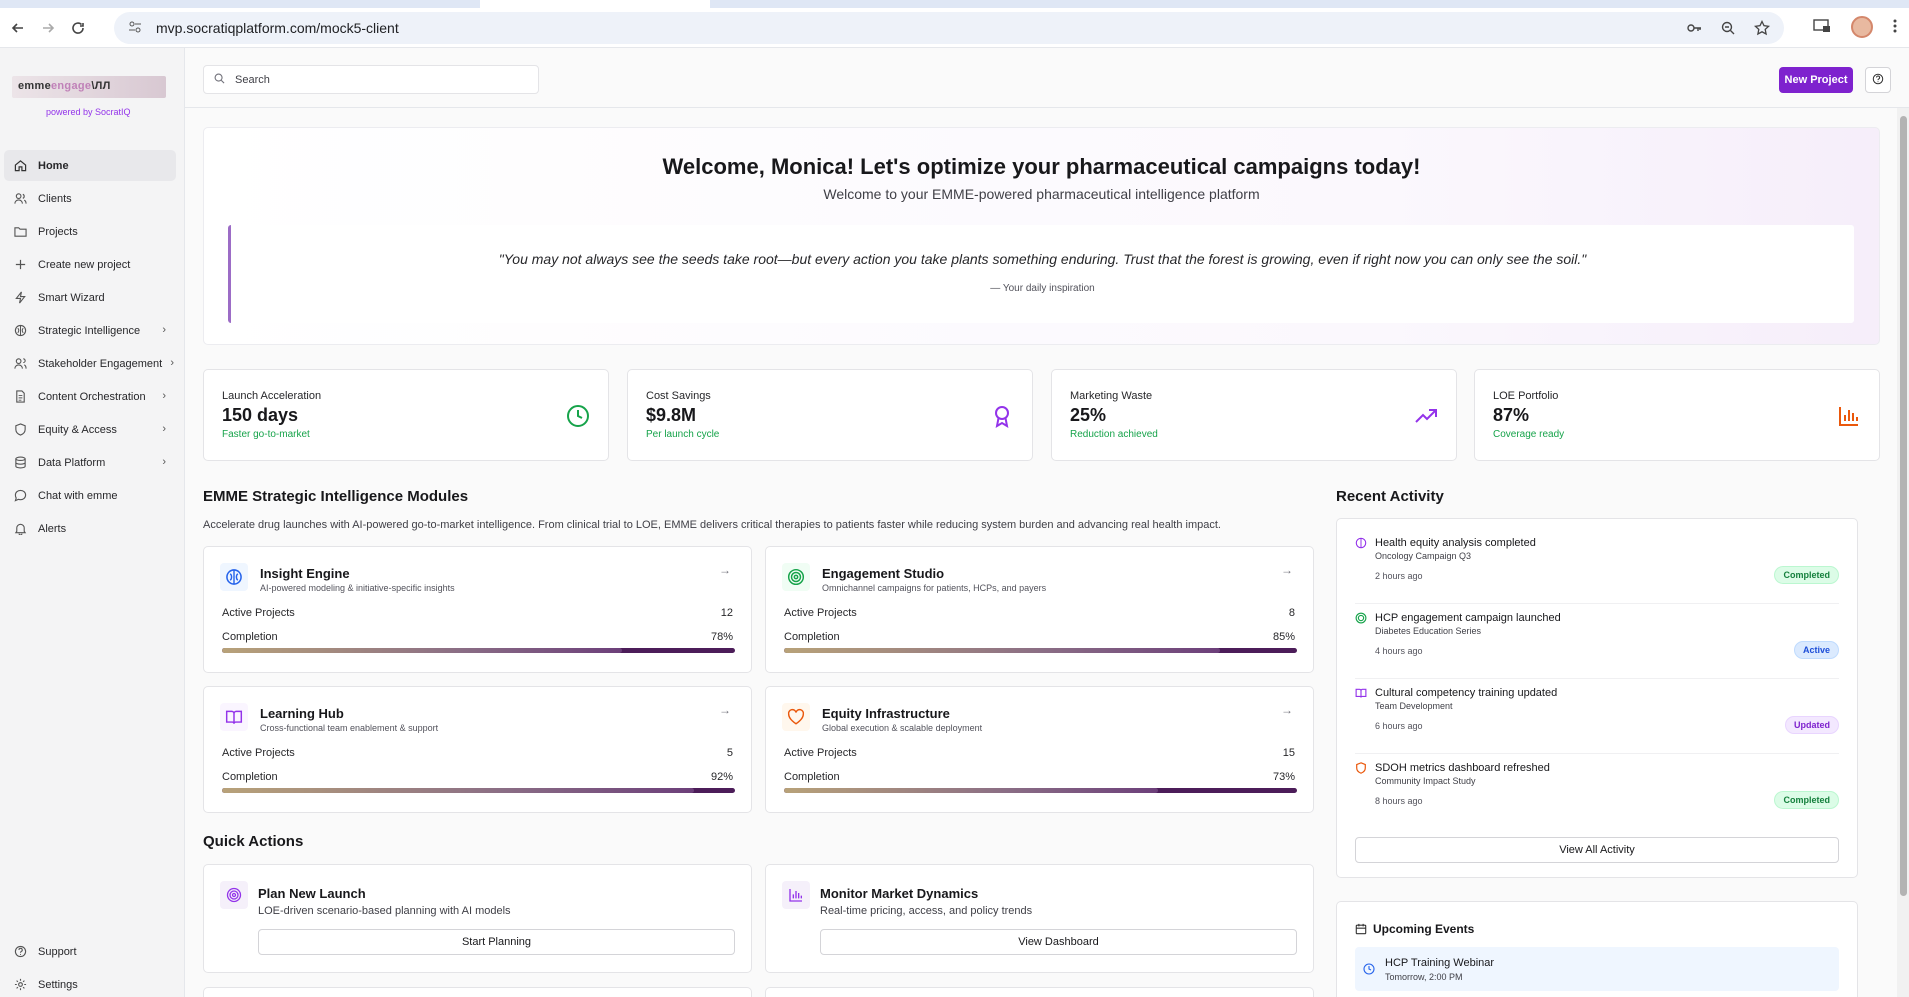 Image resolution: width=1909 pixels, height=997 pixels. I want to click on sidebar-item-label: Clients, so click(55, 198).